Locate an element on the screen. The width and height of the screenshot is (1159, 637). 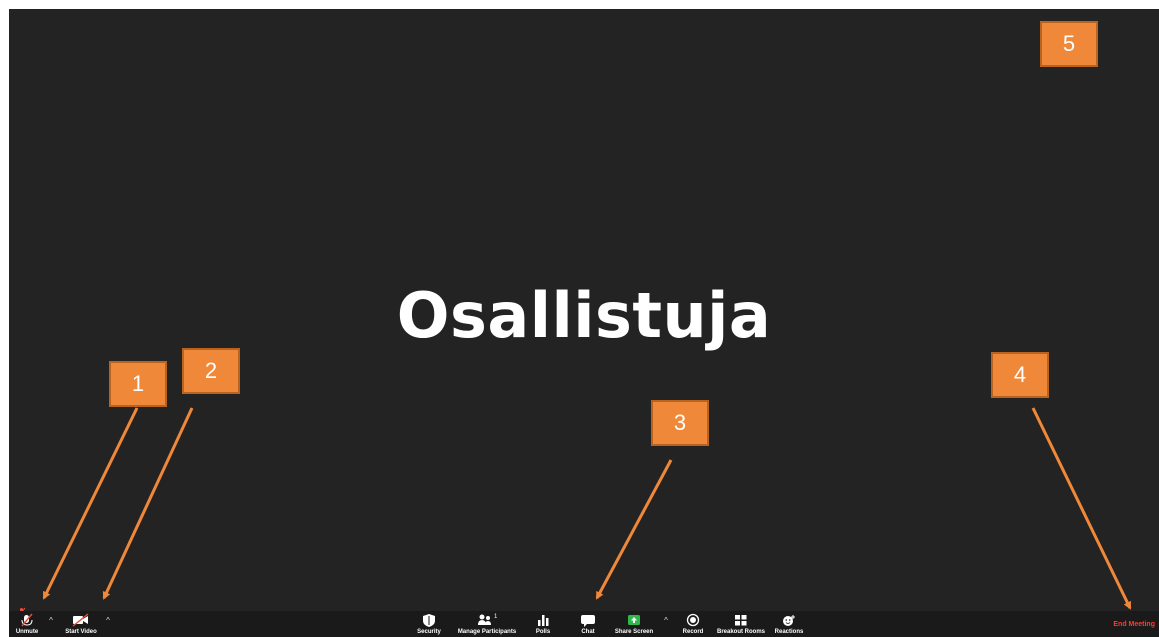
video-off-icon is located at coordinates (80, 620).